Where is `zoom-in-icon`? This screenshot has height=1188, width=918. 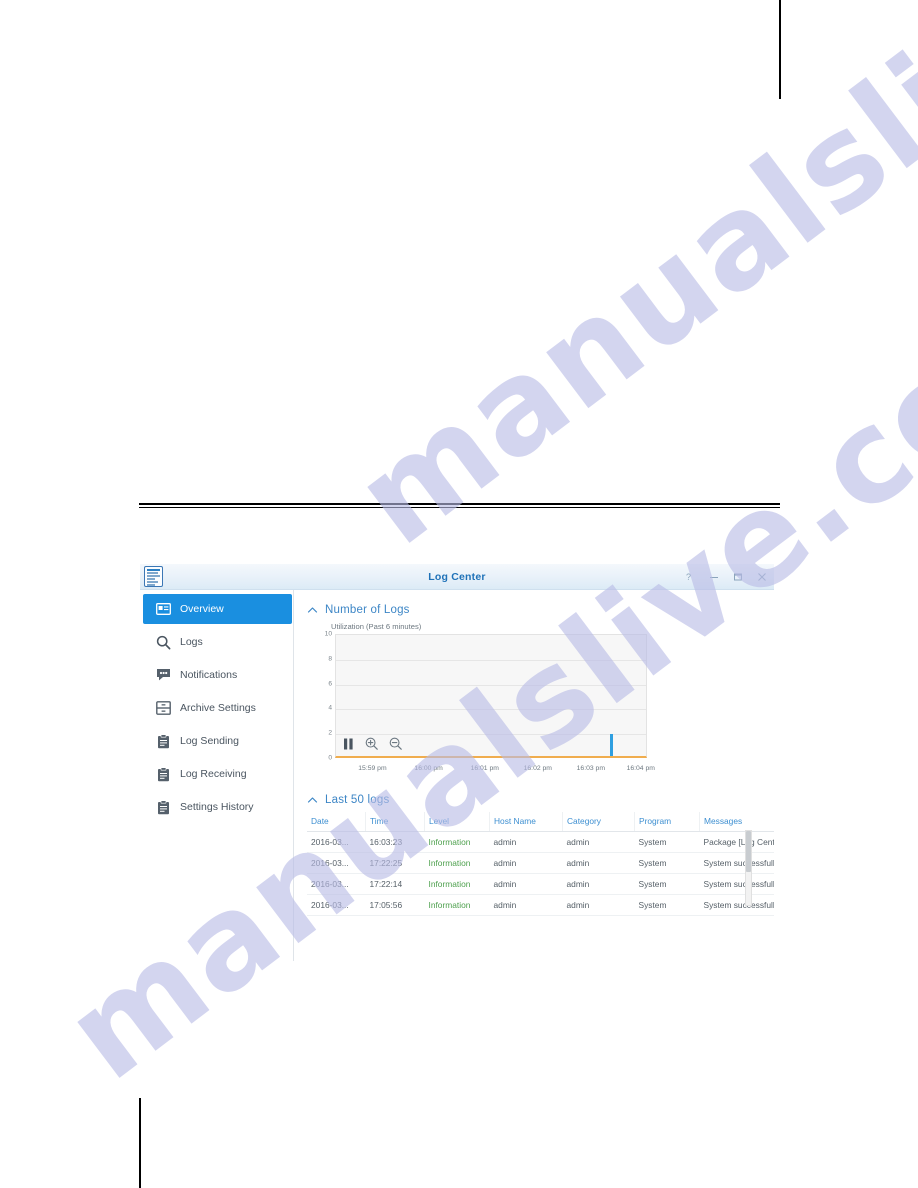 zoom-in-icon is located at coordinates (371, 743).